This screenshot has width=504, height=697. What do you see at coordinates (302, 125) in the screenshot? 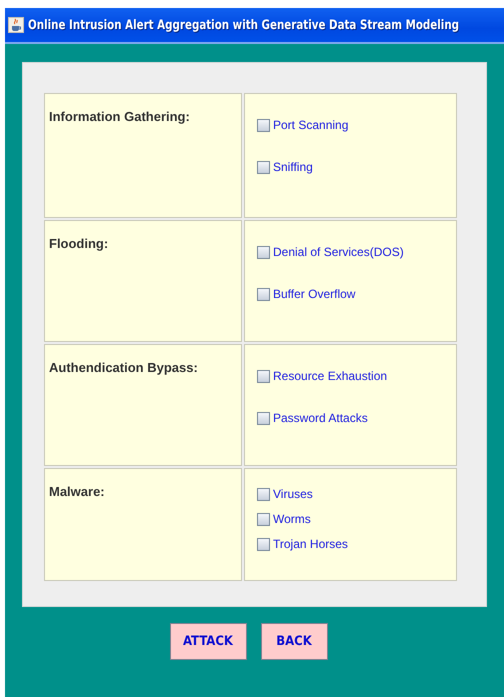
I see `attack-checkbox: Port Scanning` at bounding box center [302, 125].